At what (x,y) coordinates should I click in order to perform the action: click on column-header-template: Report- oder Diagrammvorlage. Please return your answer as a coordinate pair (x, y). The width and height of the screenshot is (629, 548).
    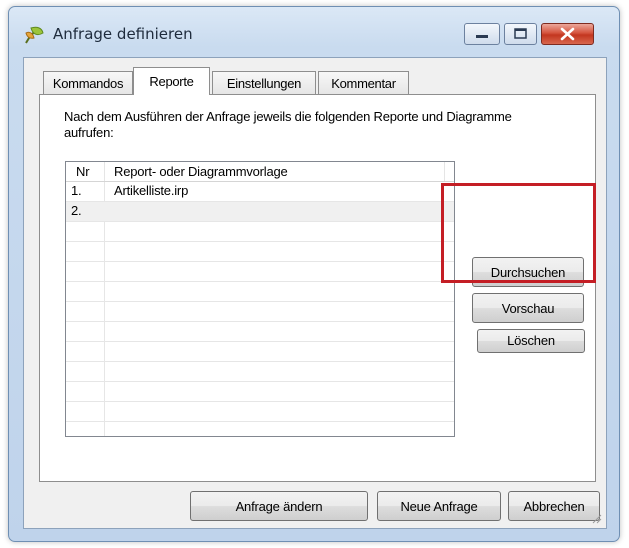
    Looking at the image, I should click on (201, 171).